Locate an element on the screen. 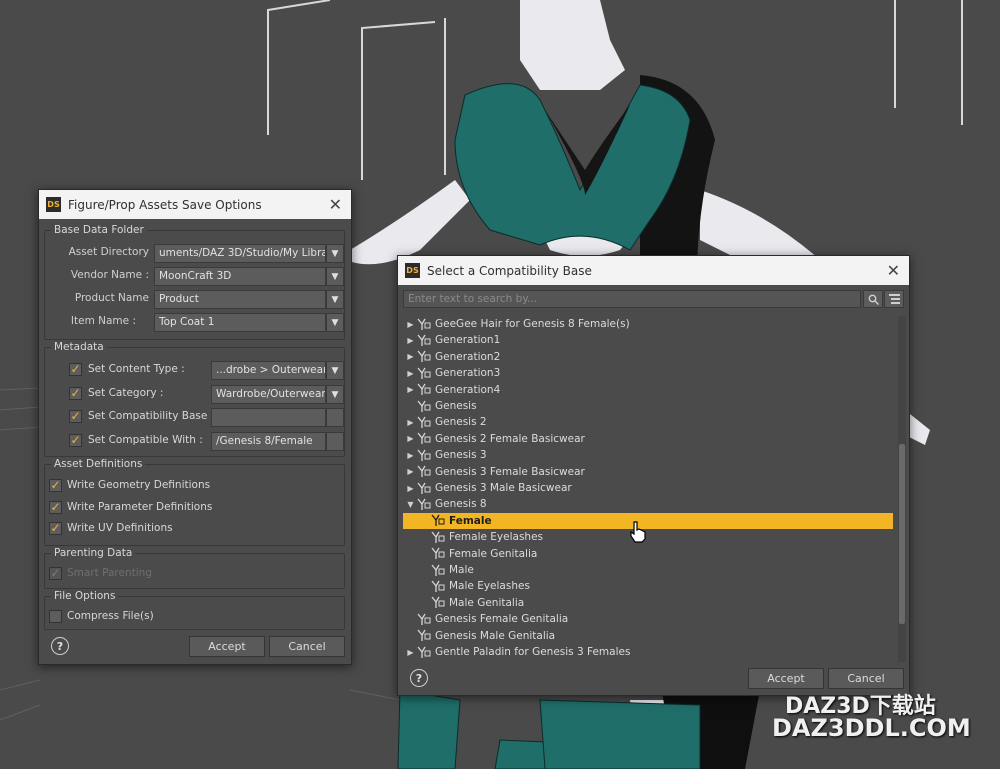 Image resolution: width=1000 pixels, height=769 pixels. tree-item-label: Gentle Paladin for Genesis 3 Females is located at coordinates (533, 652).